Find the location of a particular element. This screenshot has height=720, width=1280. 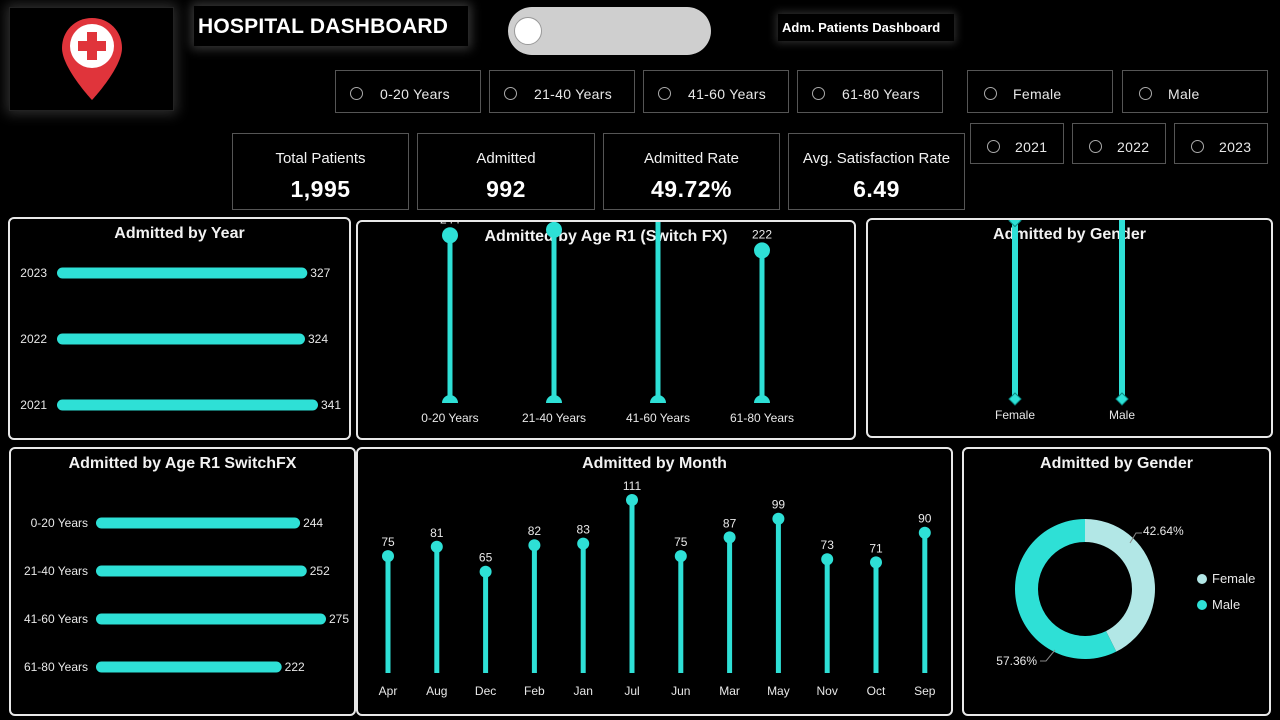

slicer-year-2021: 2021 is located at coordinates (1017, 143).